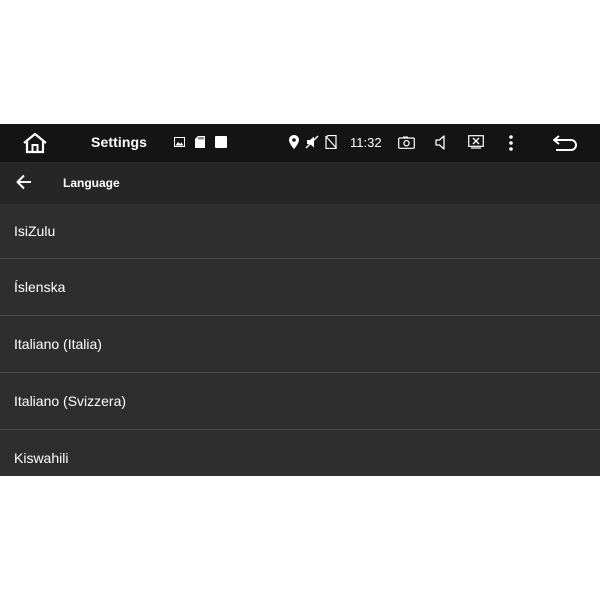 The height and width of the screenshot is (600, 600). Describe the element at coordinates (300, 231) in the screenshot. I see `list-item-language: IsiZulu` at that location.